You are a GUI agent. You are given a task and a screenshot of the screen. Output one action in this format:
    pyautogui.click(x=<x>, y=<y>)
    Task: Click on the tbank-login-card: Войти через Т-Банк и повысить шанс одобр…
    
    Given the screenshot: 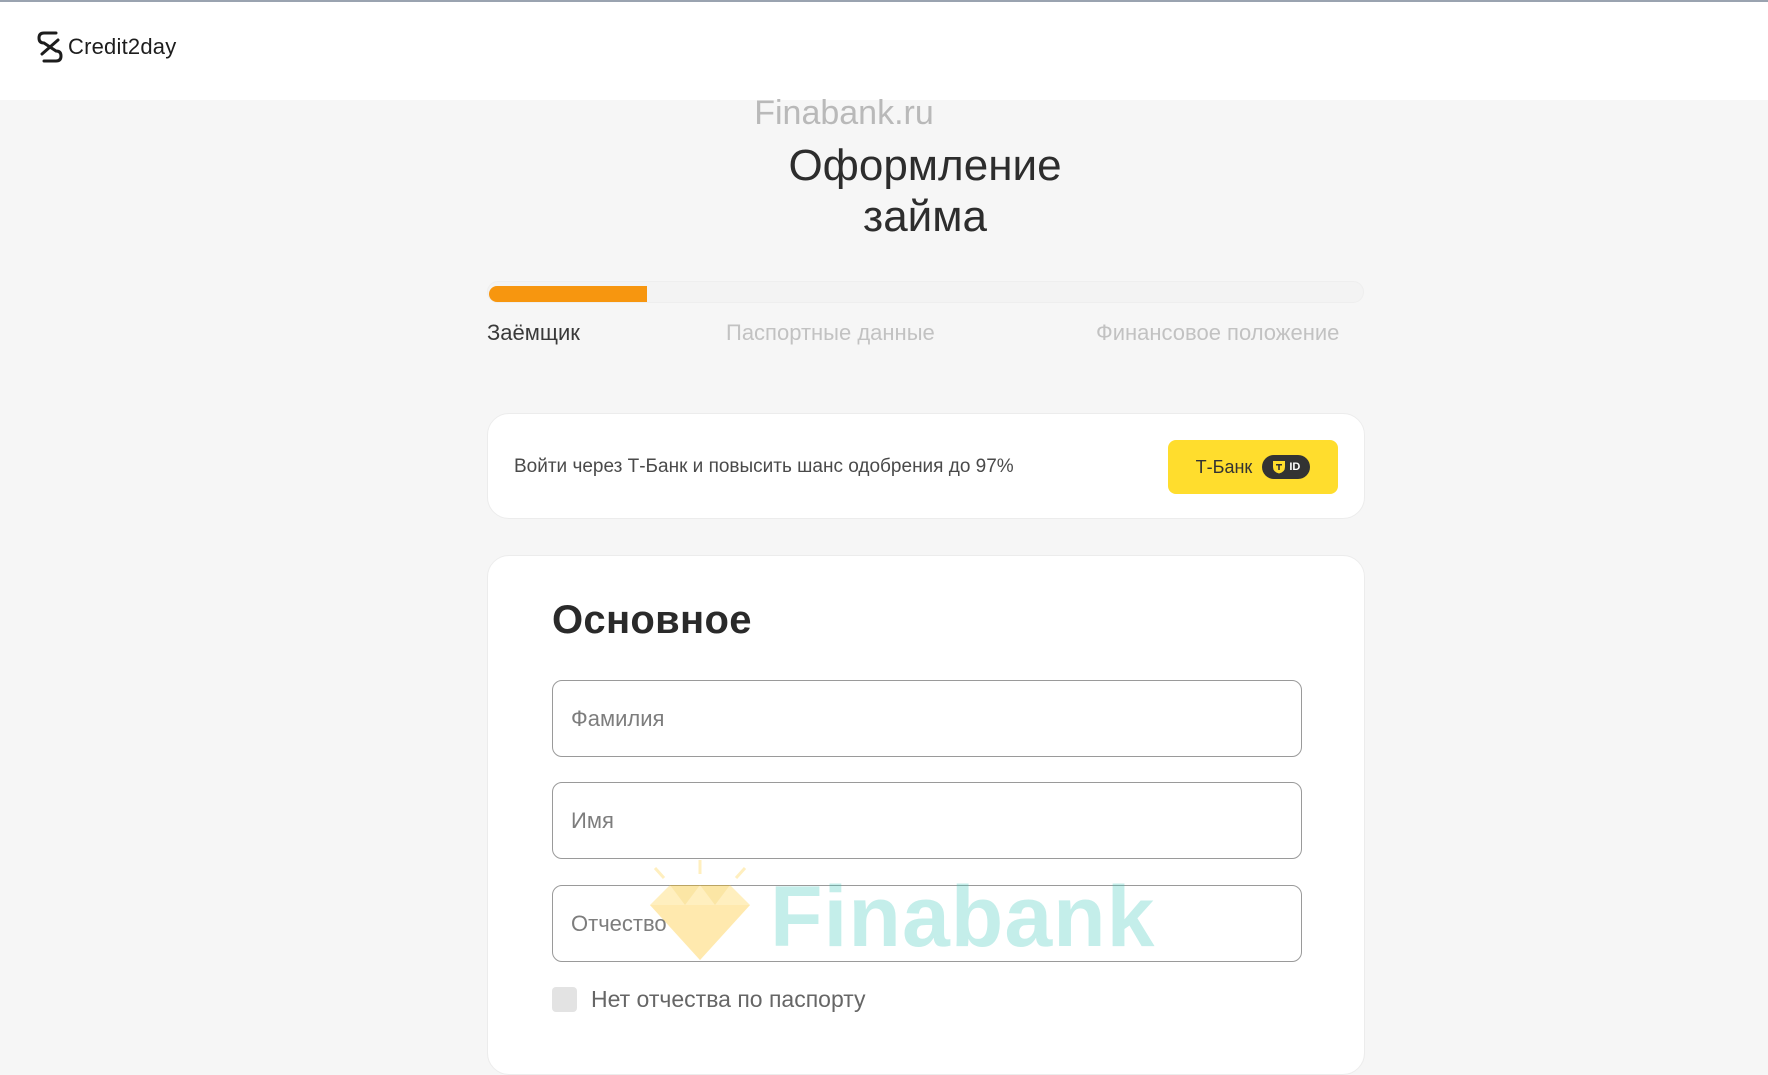 What is the action you would take?
    pyautogui.click(x=926, y=466)
    